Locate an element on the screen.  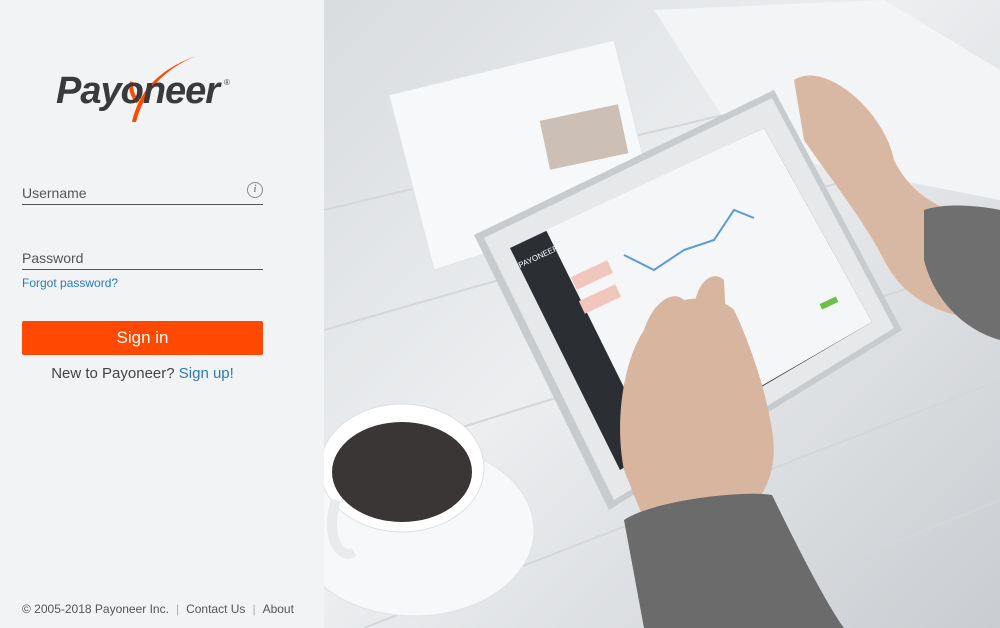
forgot-password-link: Forgot password? is located at coordinates (70, 283).